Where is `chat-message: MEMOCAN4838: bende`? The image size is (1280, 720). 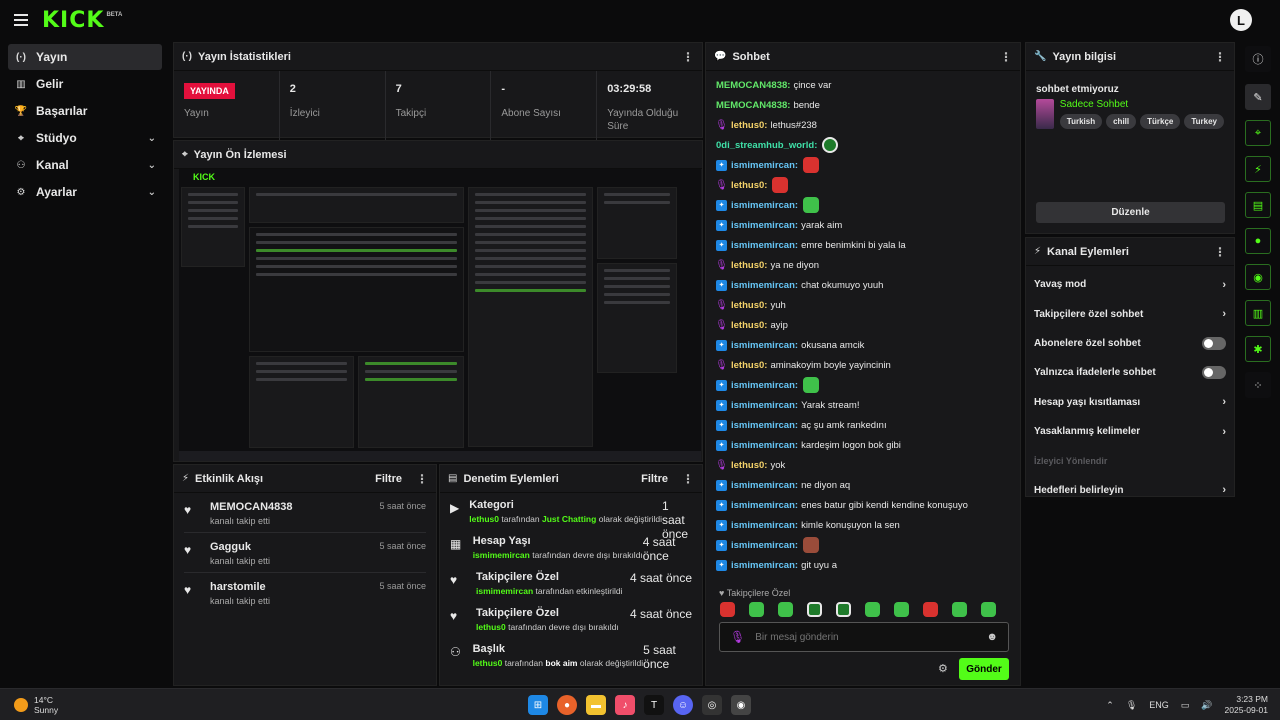
chat-message: MEMOCAN4838: bende is located at coordinates (863, 105).